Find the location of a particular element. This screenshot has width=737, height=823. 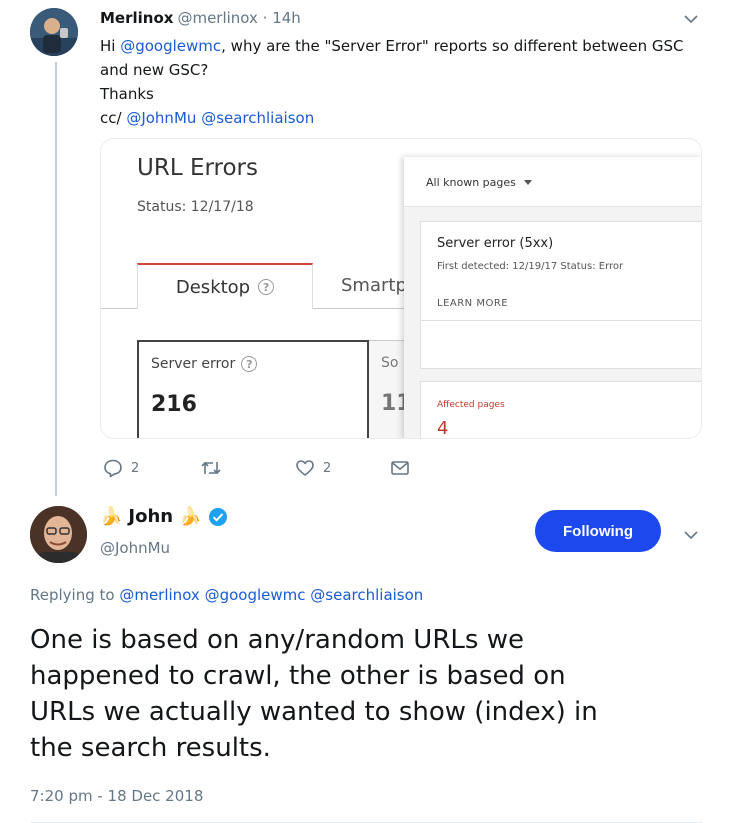

server-error-value: 216 is located at coordinates (174, 404).